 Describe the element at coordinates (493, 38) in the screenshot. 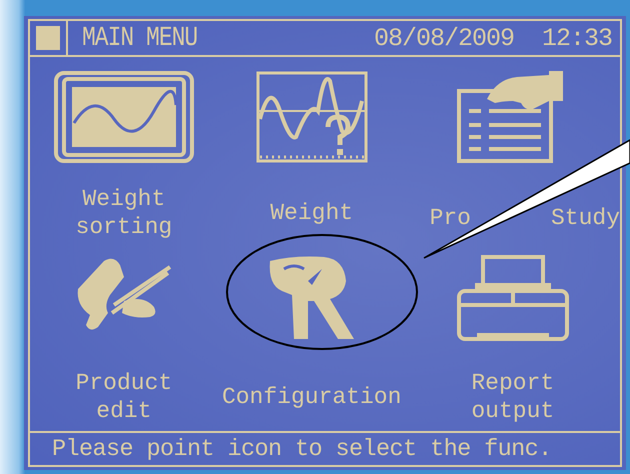

I see `date-time: 08/08/2009 12:33` at that location.